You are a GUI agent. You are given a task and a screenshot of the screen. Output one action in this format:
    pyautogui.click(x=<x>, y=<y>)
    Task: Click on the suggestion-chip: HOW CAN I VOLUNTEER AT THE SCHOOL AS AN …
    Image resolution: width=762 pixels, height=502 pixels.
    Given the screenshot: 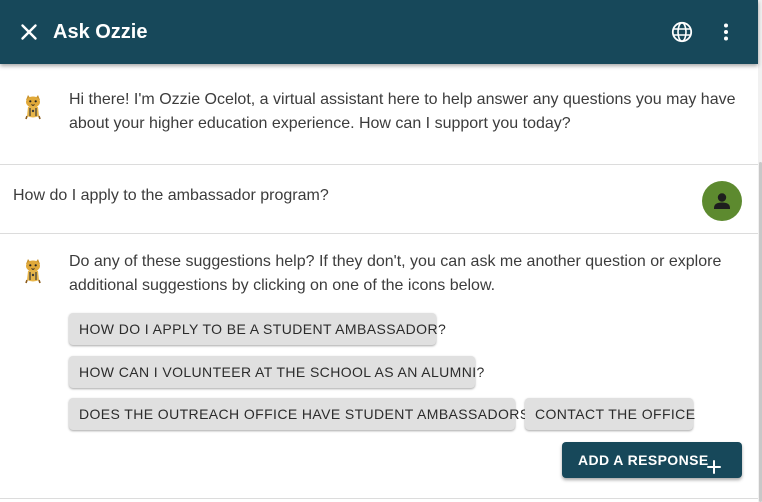 What is the action you would take?
    pyautogui.click(x=276, y=372)
    